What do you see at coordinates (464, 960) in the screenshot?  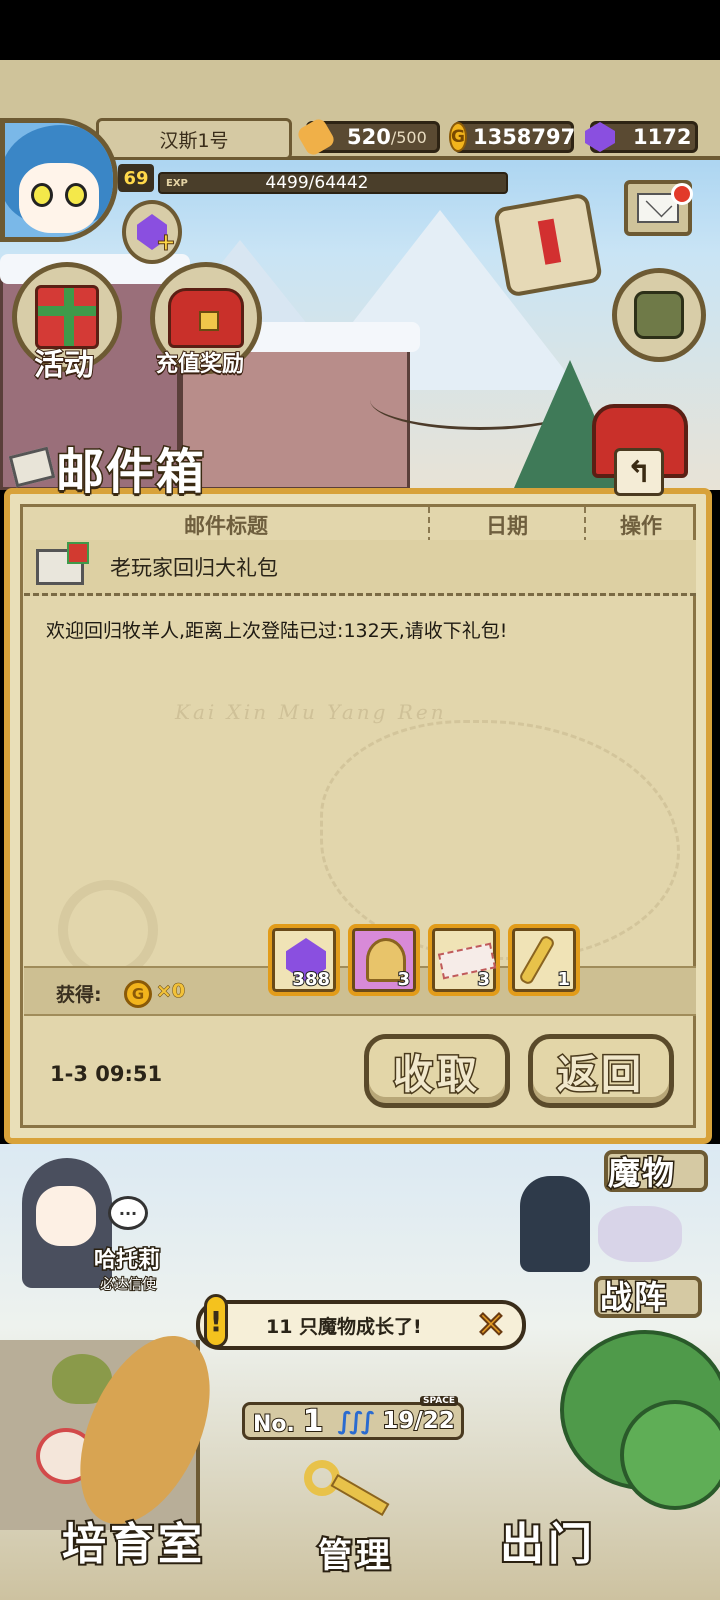 I see `reward-item-ticket: 3` at bounding box center [464, 960].